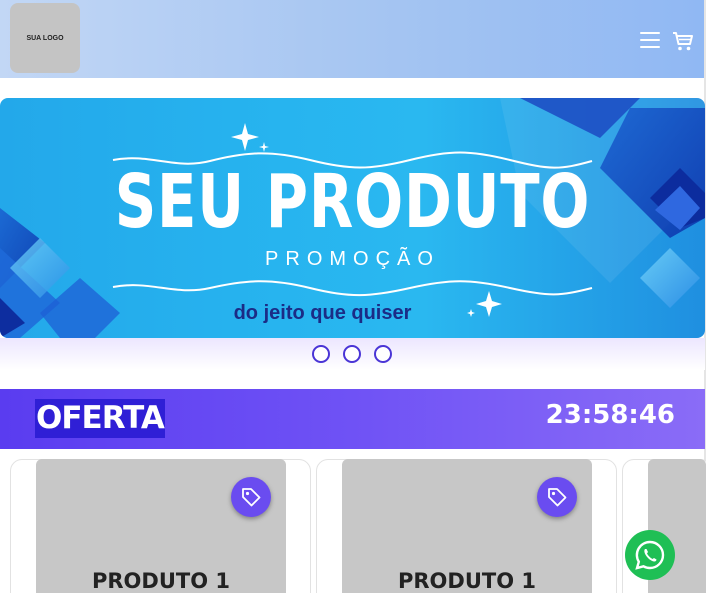 Image resolution: width=706 pixels, height=593 pixels. Describe the element at coordinates (45, 38) in the screenshot. I see `logo: SUA LOGO` at that location.